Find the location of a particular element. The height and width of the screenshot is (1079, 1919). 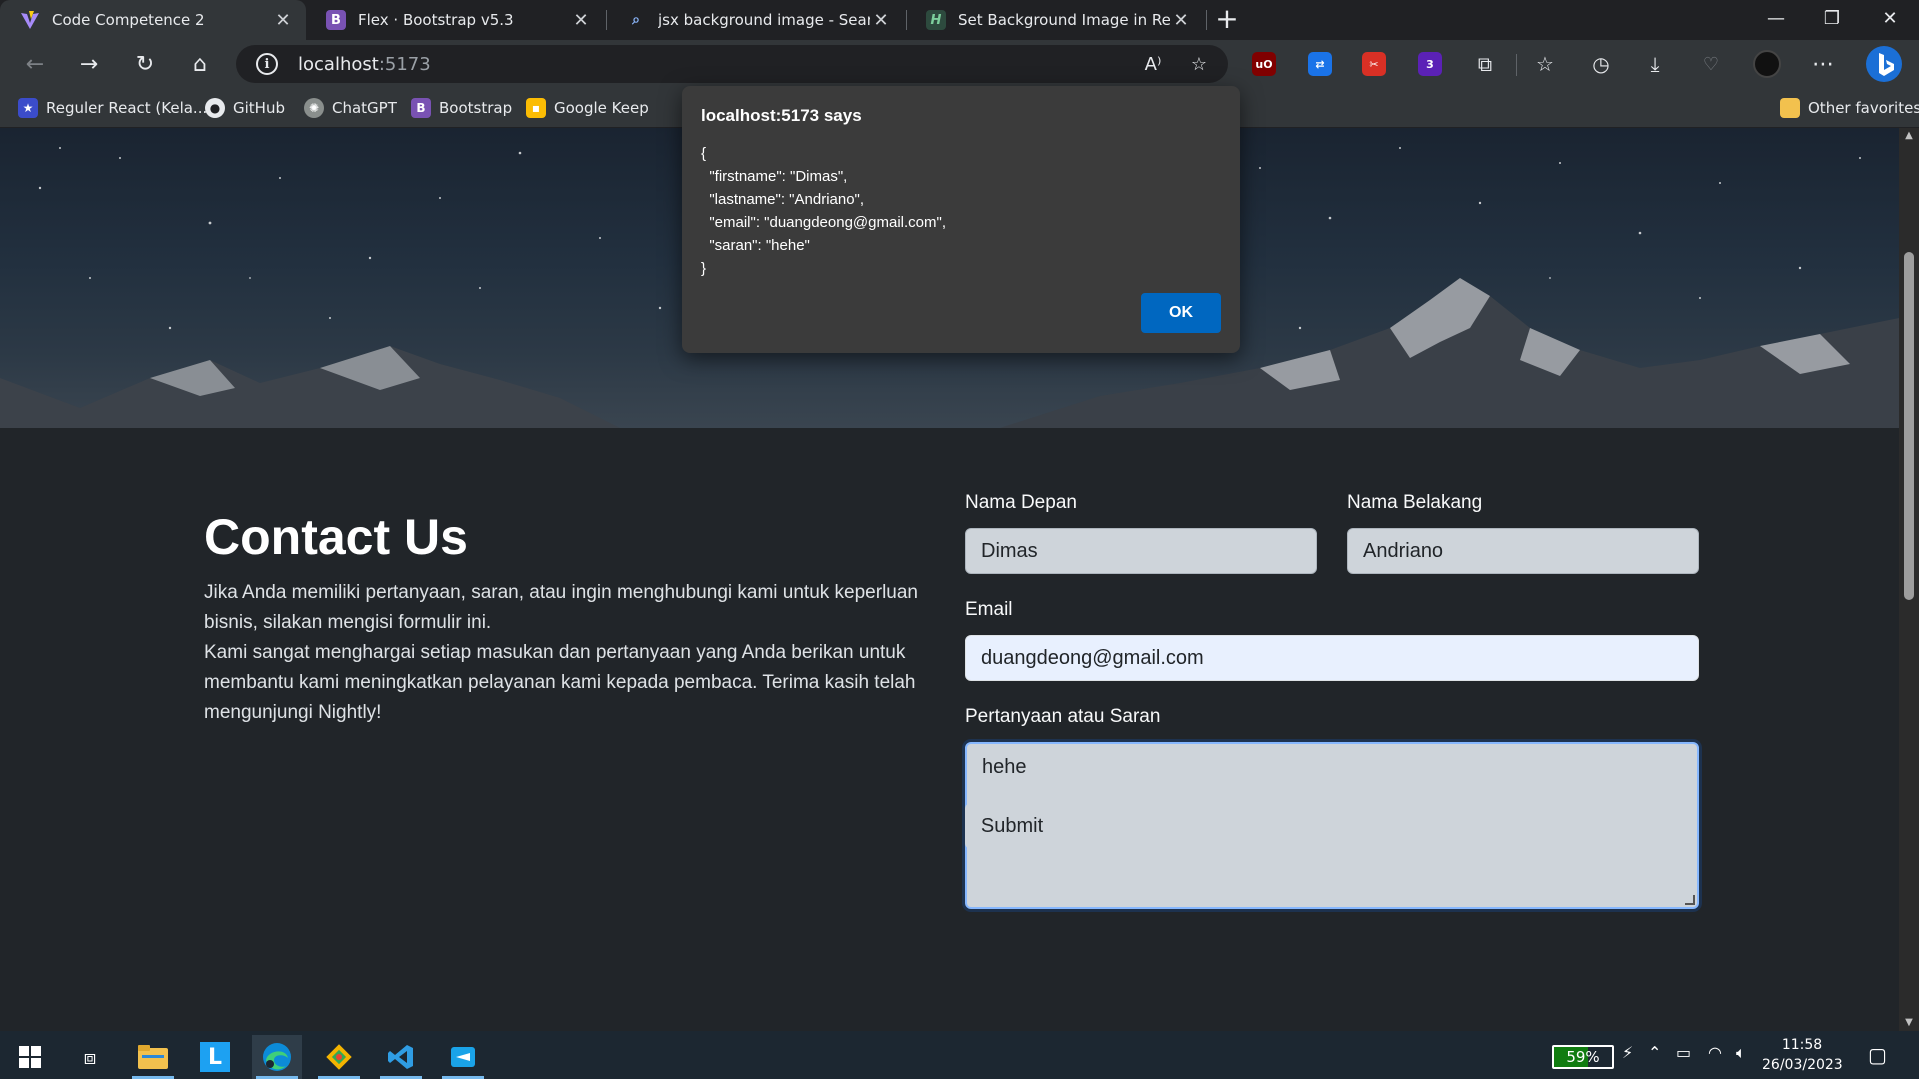

firstname-field: Dimas is located at coordinates (1141, 551).